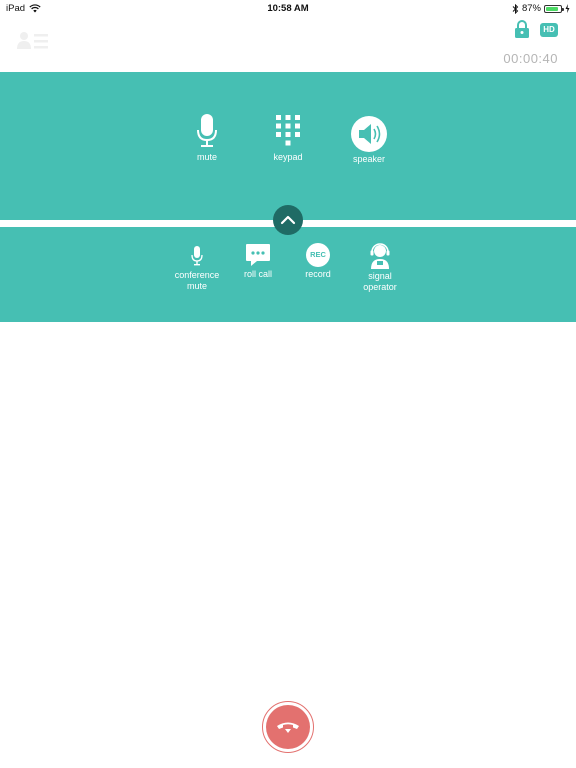 This screenshot has width=576, height=768. I want to click on chevron-up-icon, so click(288, 220).